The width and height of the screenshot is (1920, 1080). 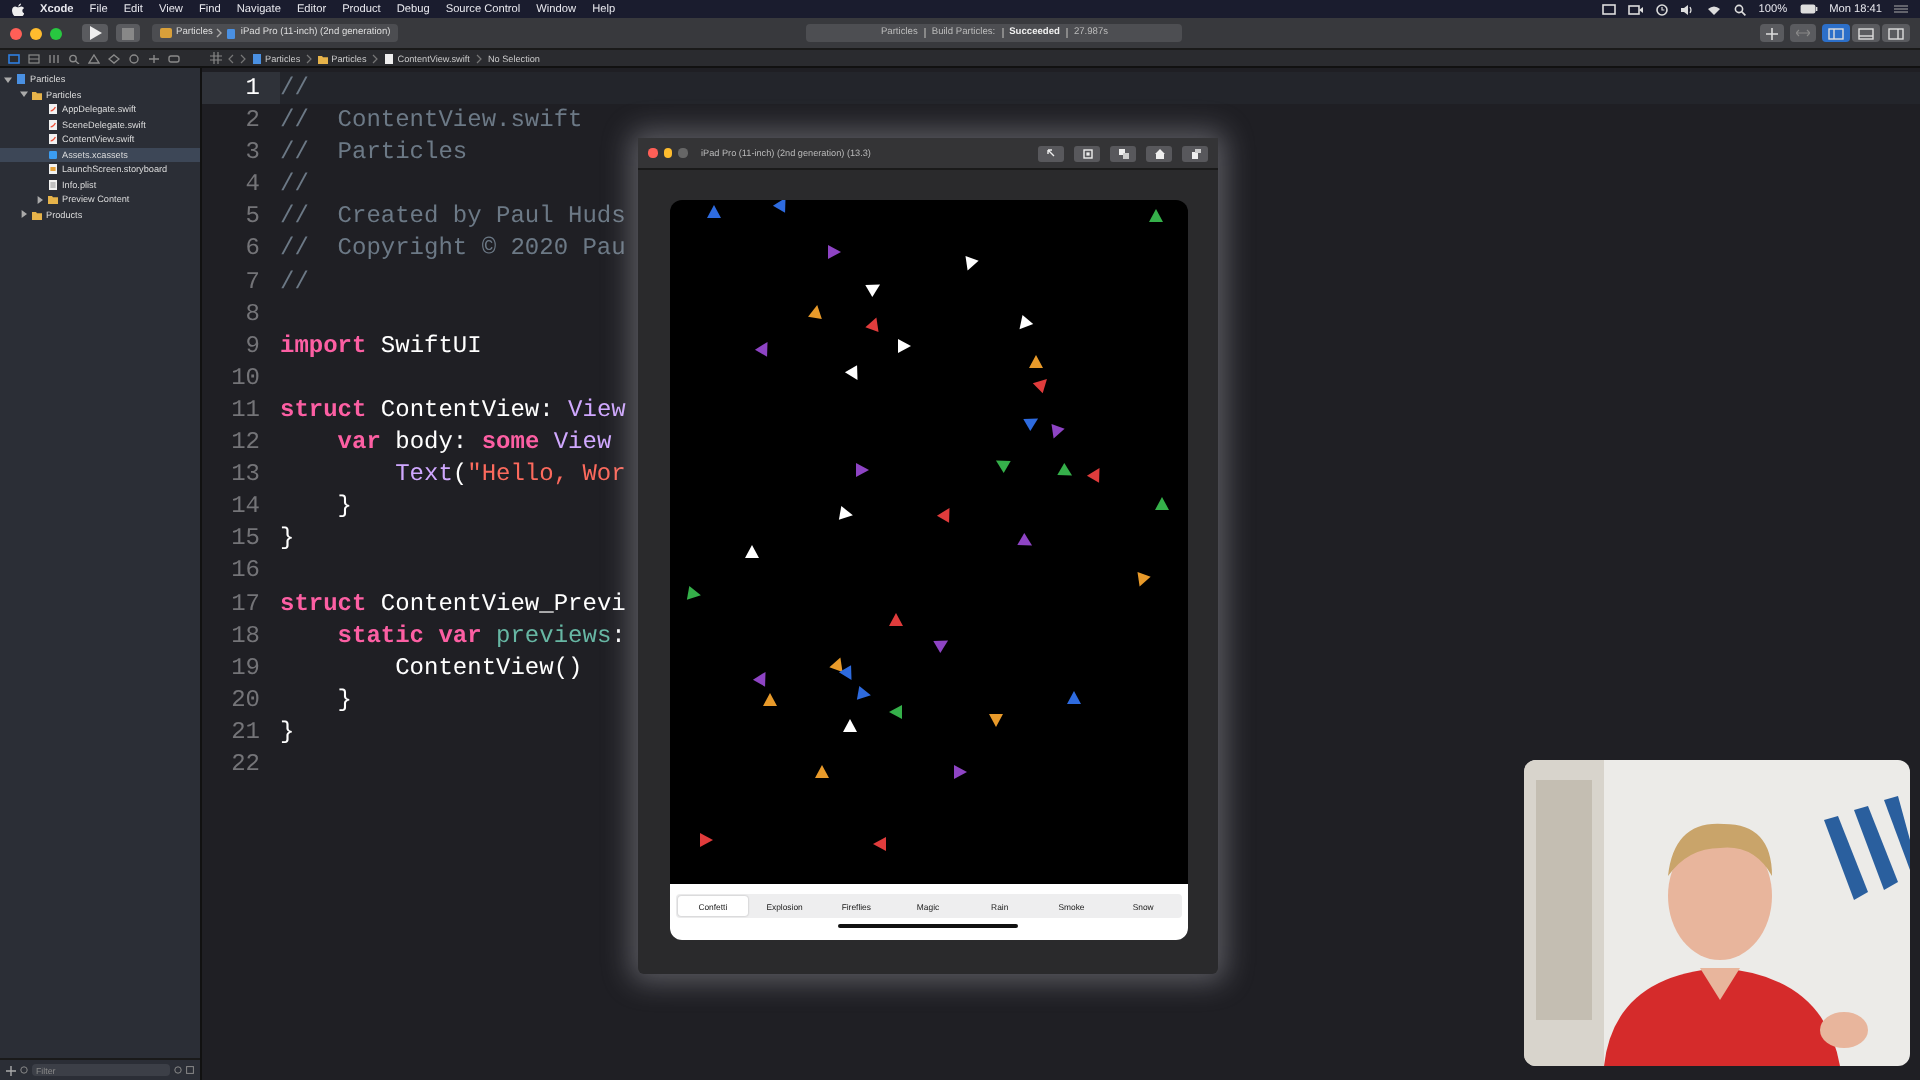 What do you see at coordinates (245, 764) in the screenshot?
I see `line-number: 22` at bounding box center [245, 764].